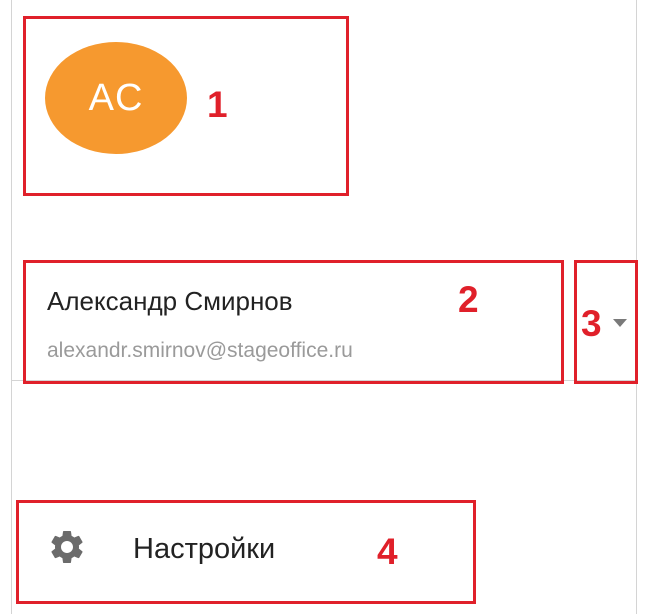 Image resolution: width=650 pixels, height=614 pixels. Describe the element at coordinates (217, 104) in the screenshot. I see `callout-number-1: 1` at that location.